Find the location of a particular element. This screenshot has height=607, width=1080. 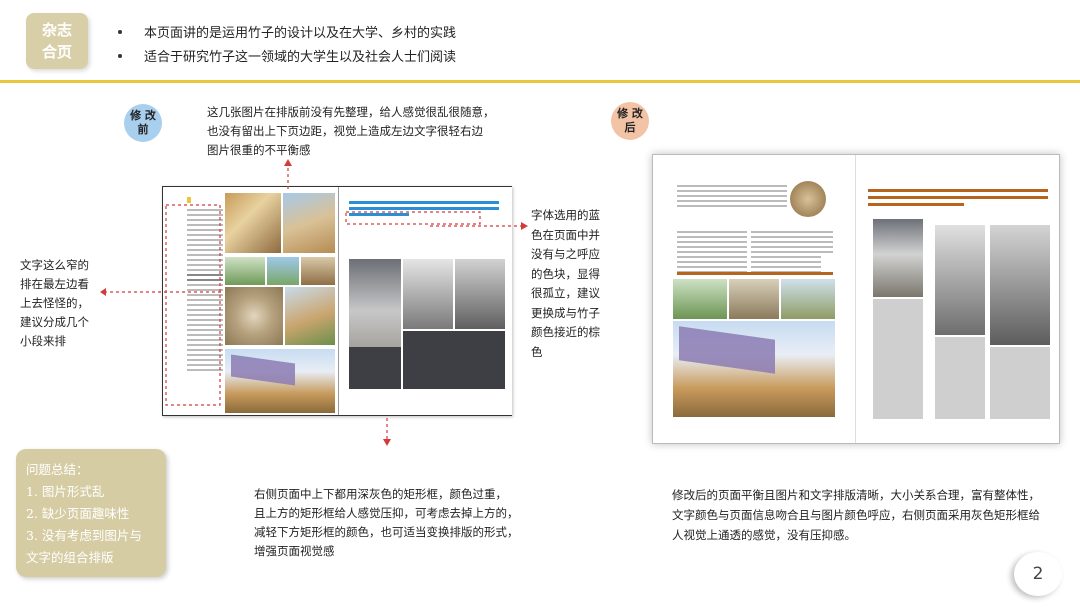

note-bottom-line-3: 减轻下方矩形框的颜色，也可适当变换排版的形式， is located at coordinates (386, 532).